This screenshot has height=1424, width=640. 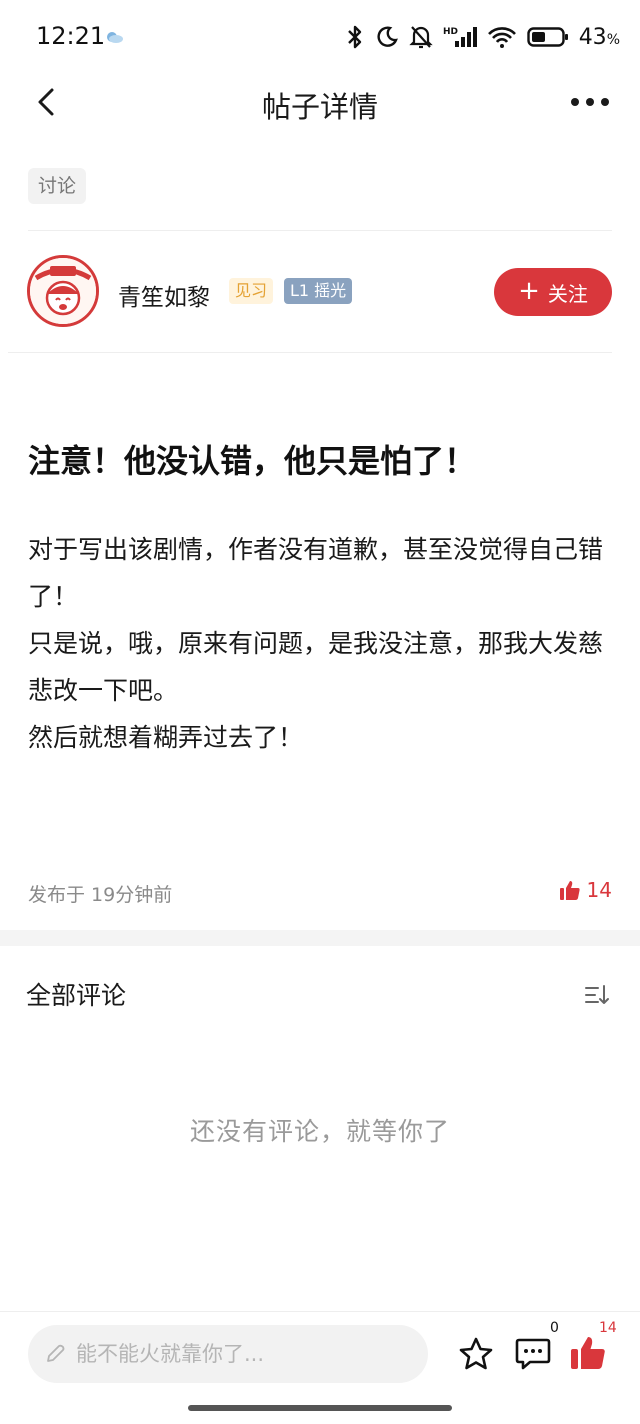 I want to click on plus-icon: +, so click(x=529, y=290).